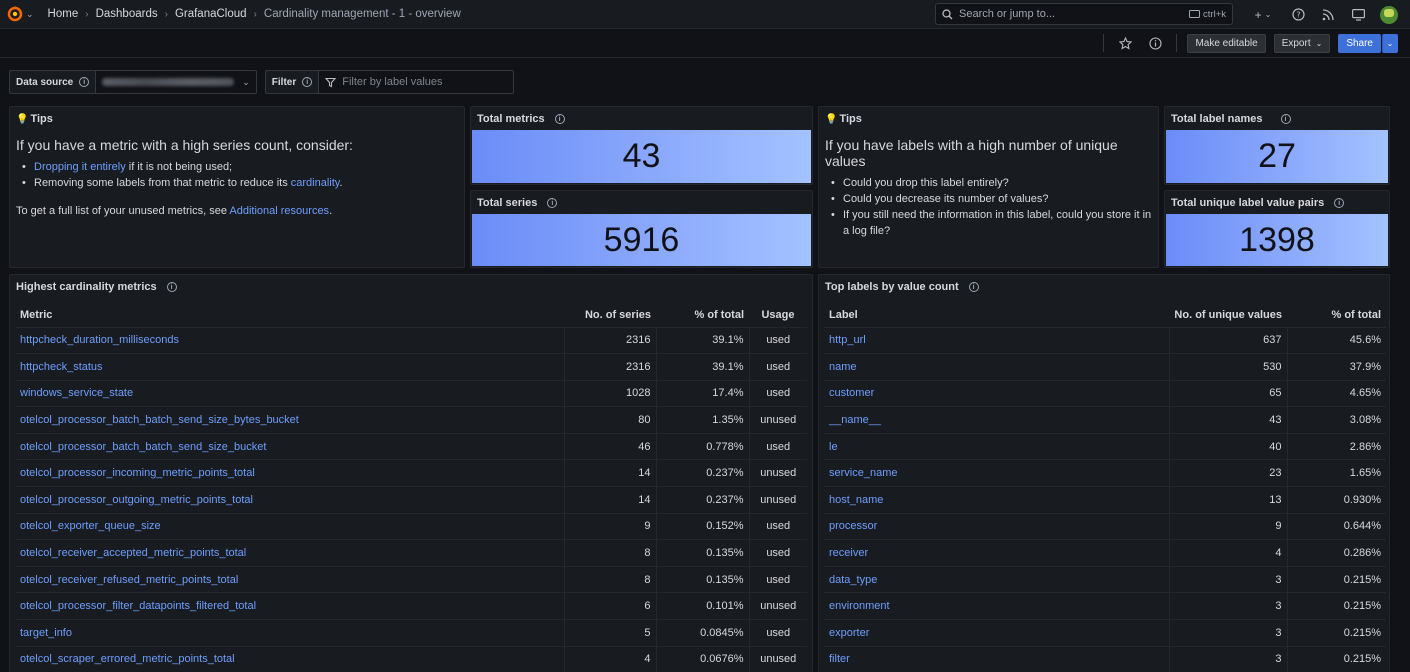 The width and height of the screenshot is (1410, 672). Describe the element at coordinates (609, 420) in the screenshot. I see `series-count: 80` at that location.